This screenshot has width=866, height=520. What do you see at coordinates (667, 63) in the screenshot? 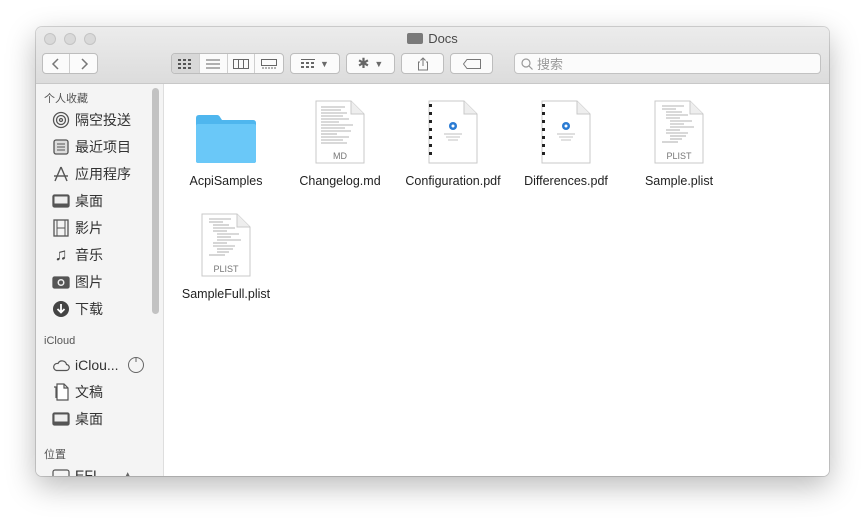
I see `search-field: 搜索` at bounding box center [667, 63].